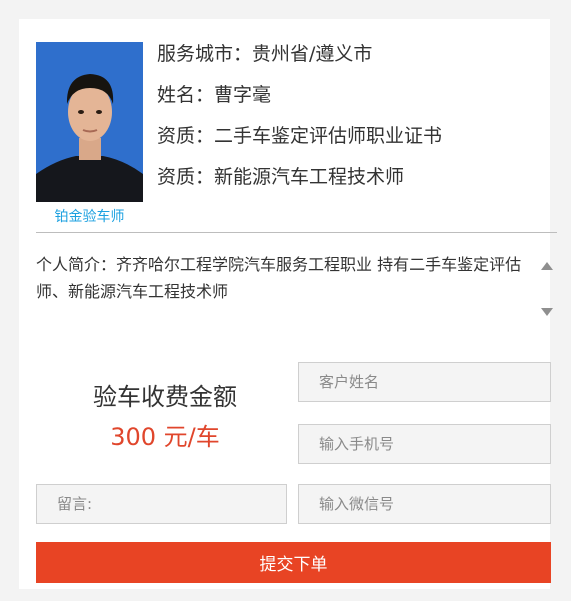 This screenshot has width=571, height=601. What do you see at coordinates (89, 122) in the screenshot?
I see `inspector-photo` at bounding box center [89, 122].